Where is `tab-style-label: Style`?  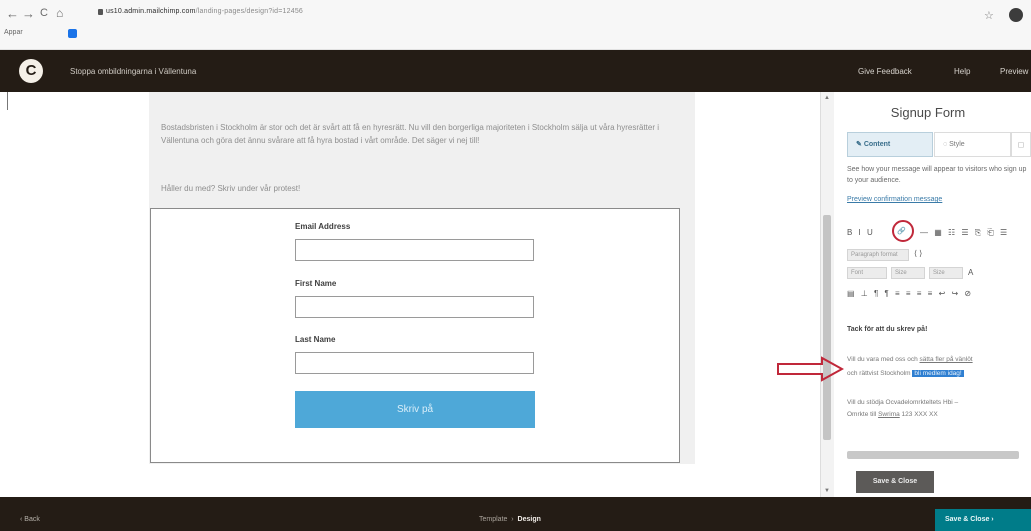
tab-style-label: Style is located at coordinates (957, 144).